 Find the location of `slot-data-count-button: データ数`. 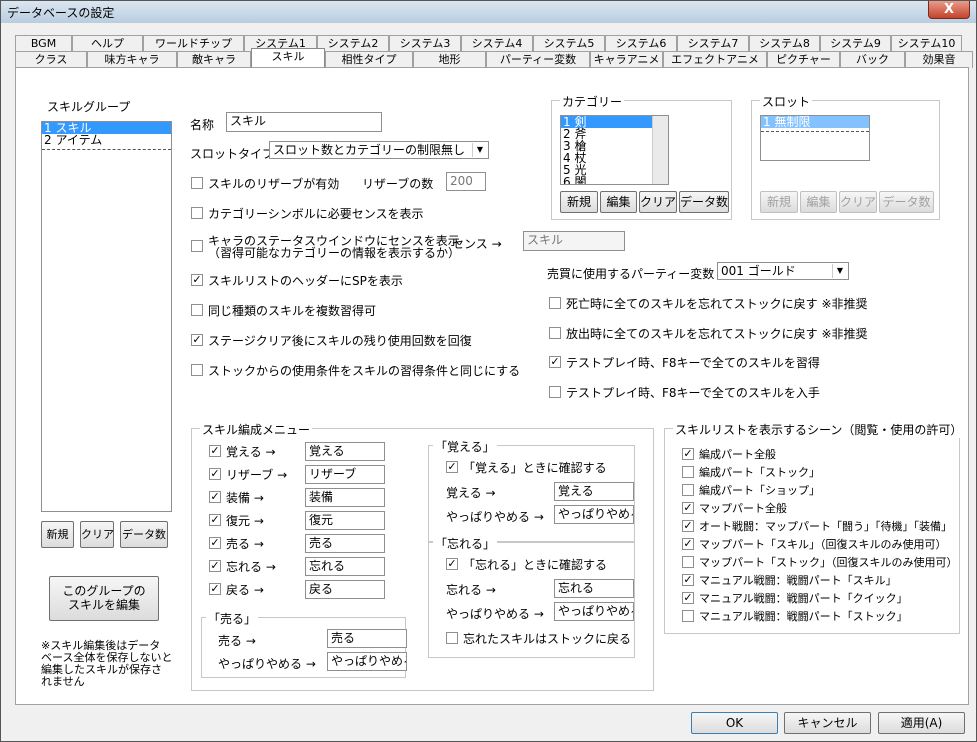

slot-data-count-button: データ数 is located at coordinates (906, 202).